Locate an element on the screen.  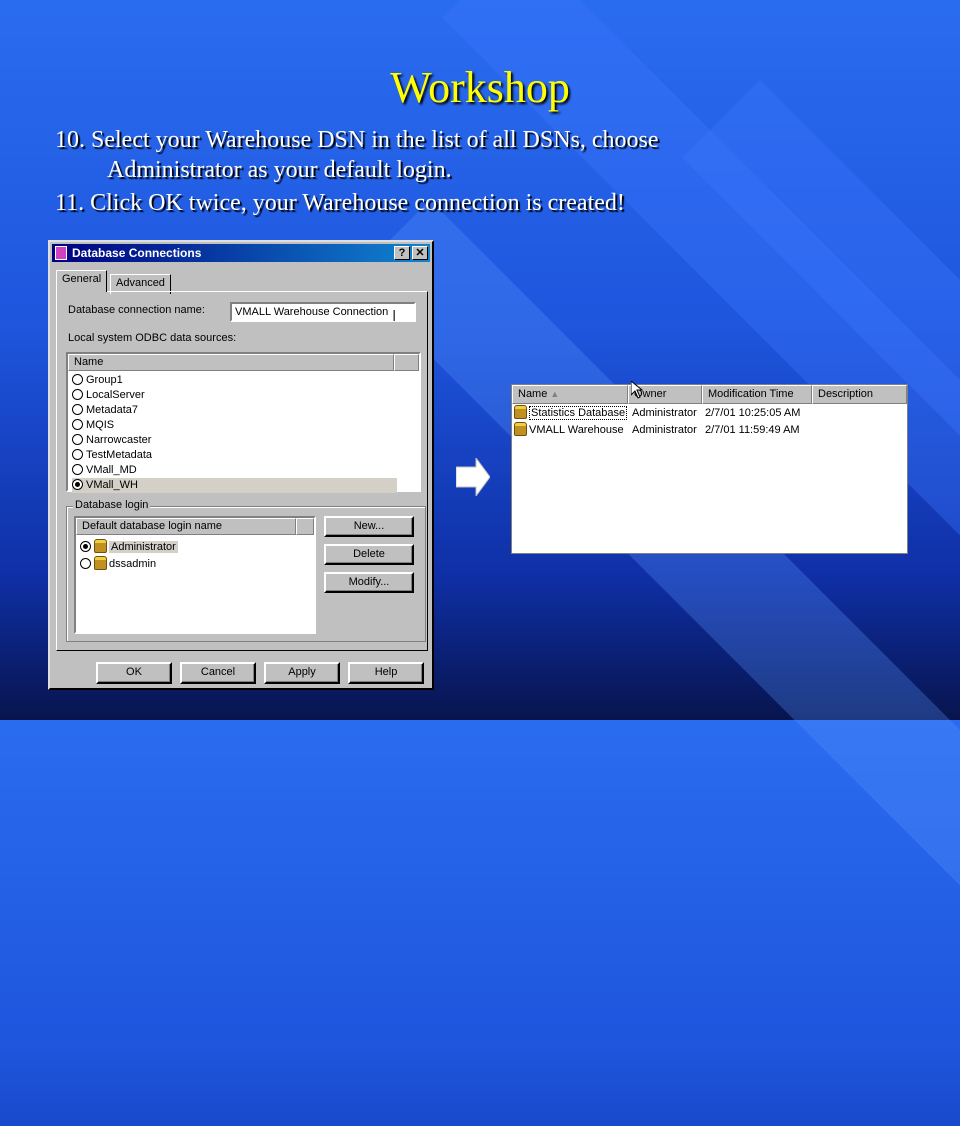
mouse-cursor-icon is located at coordinates (637, 390).